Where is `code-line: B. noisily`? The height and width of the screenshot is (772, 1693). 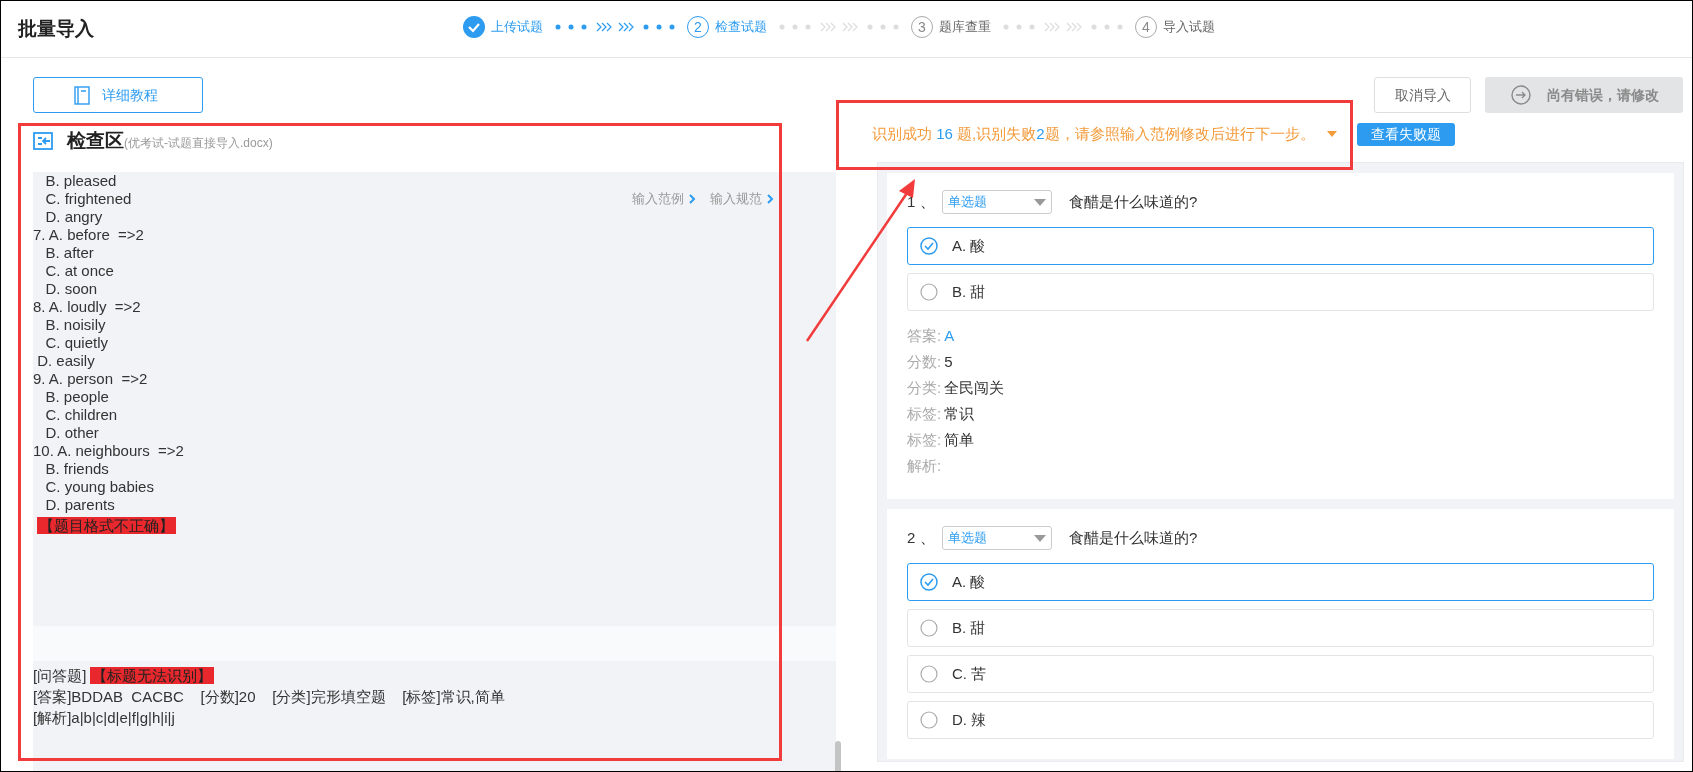 code-line: B. noisily is located at coordinates (75, 325).